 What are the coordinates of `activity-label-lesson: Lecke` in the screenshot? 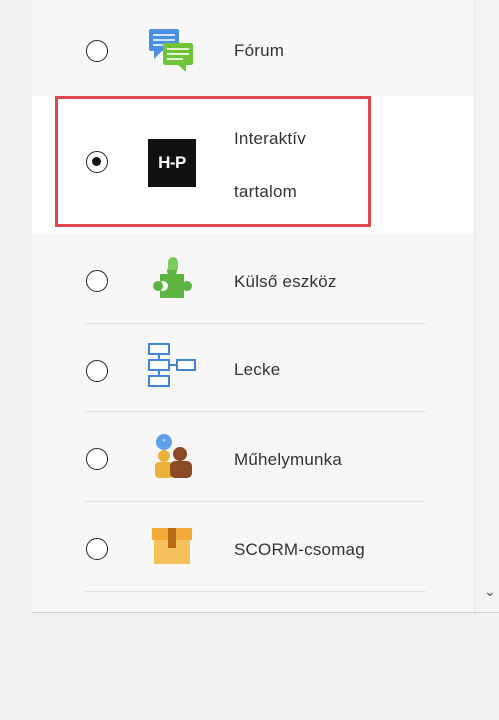 It's located at (257, 369).